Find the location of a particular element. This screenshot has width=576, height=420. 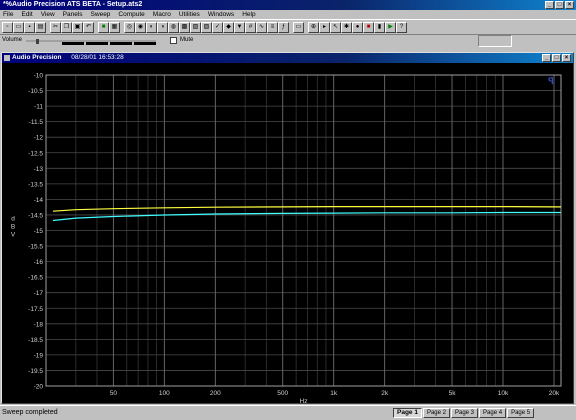

run-icon: ▶ is located at coordinates (390, 27).